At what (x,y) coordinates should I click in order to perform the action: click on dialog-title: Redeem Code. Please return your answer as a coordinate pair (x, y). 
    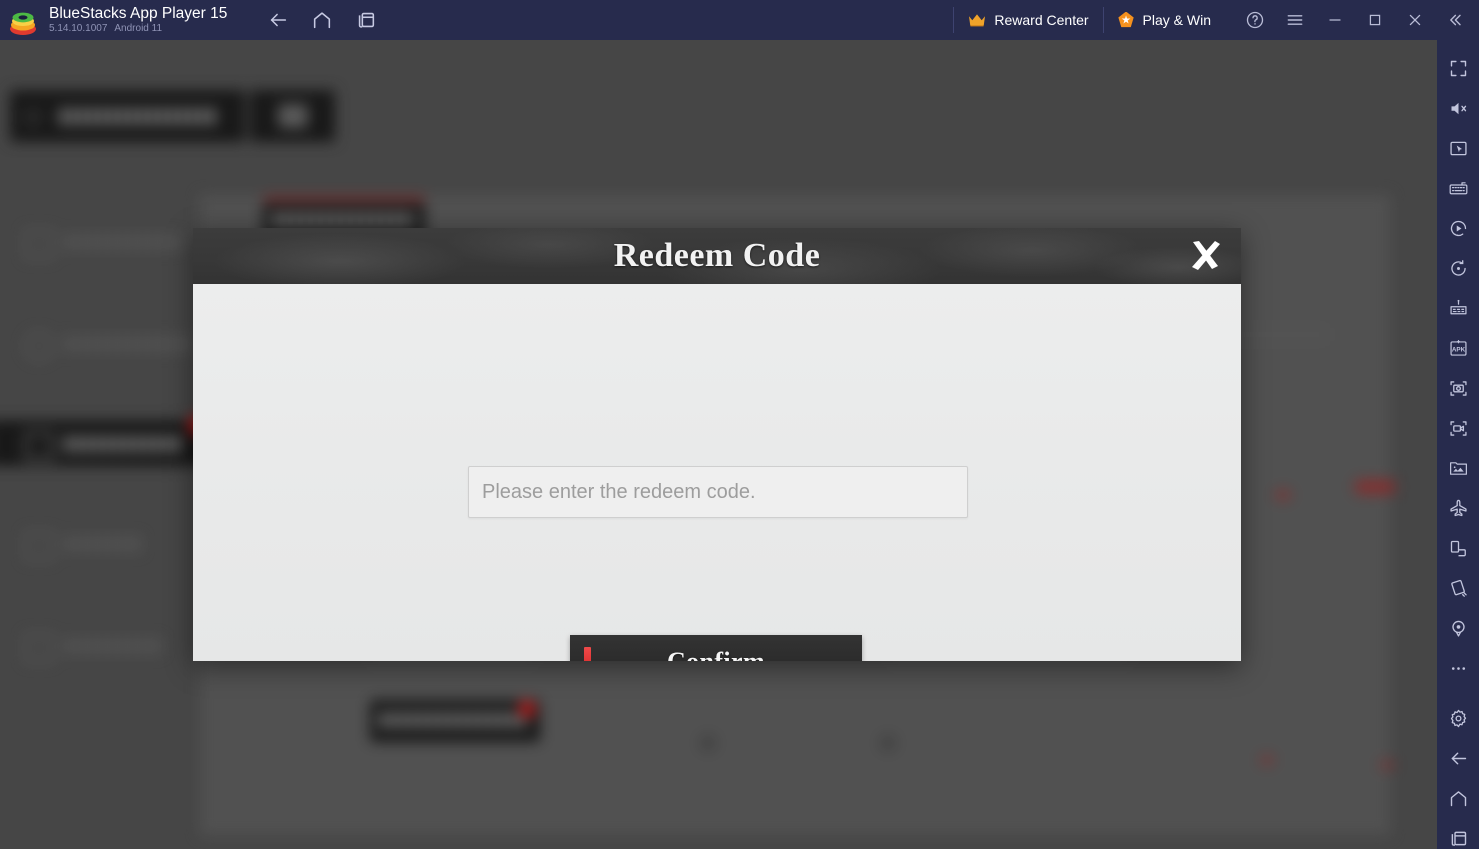
    Looking at the image, I should click on (717, 255).